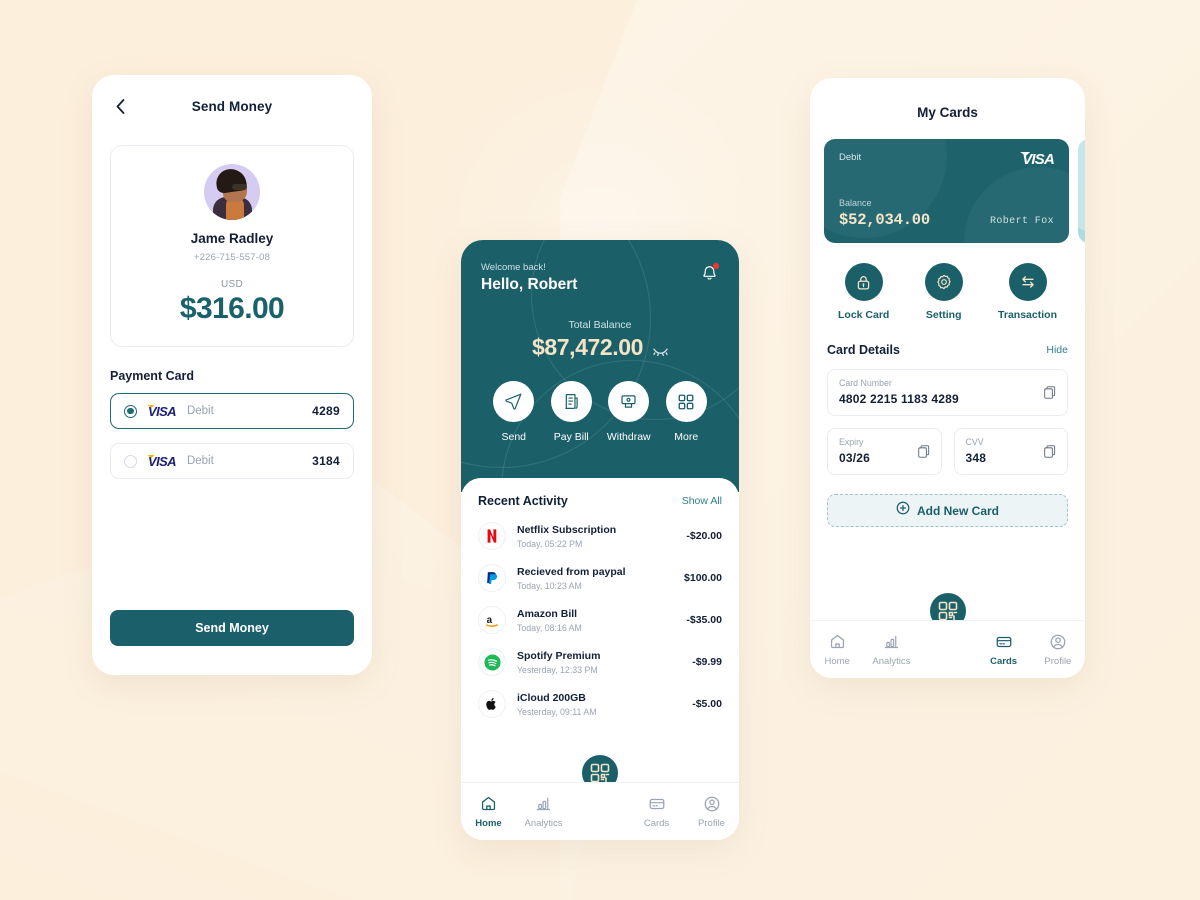 Image resolution: width=1200 pixels, height=900 pixels. I want to click on transaction-amount: $100.00, so click(703, 578).